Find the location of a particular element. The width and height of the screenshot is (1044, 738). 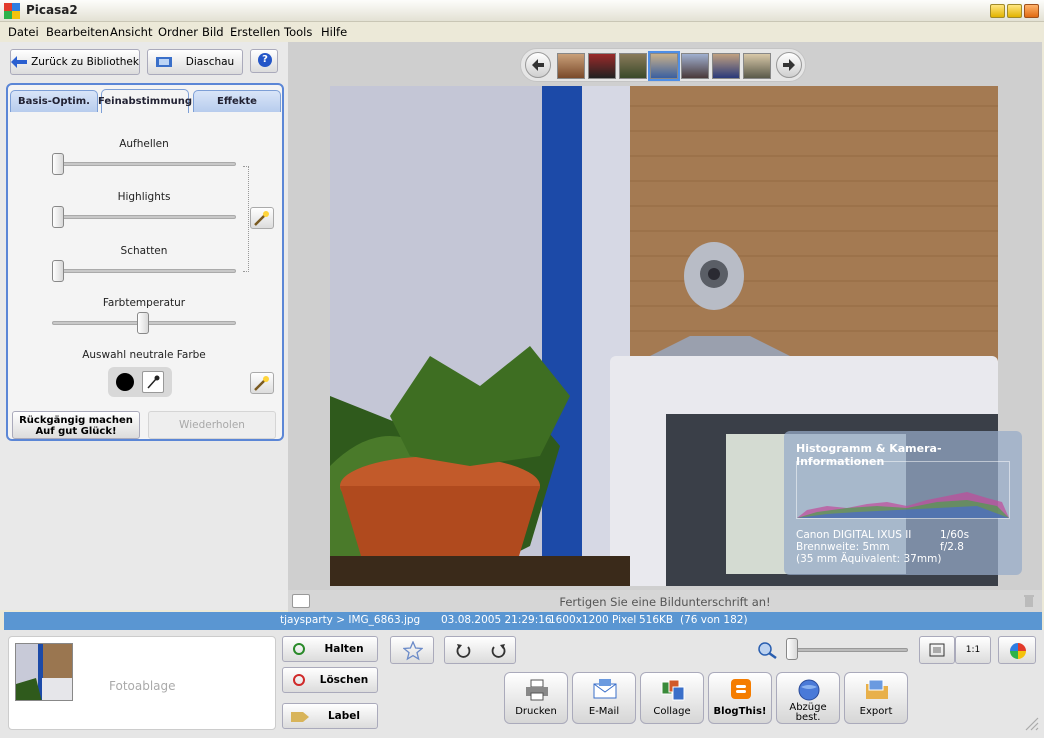

caption-input: Fertigen Sie eine Bildunterschrift an! is located at coordinates (665, 602).